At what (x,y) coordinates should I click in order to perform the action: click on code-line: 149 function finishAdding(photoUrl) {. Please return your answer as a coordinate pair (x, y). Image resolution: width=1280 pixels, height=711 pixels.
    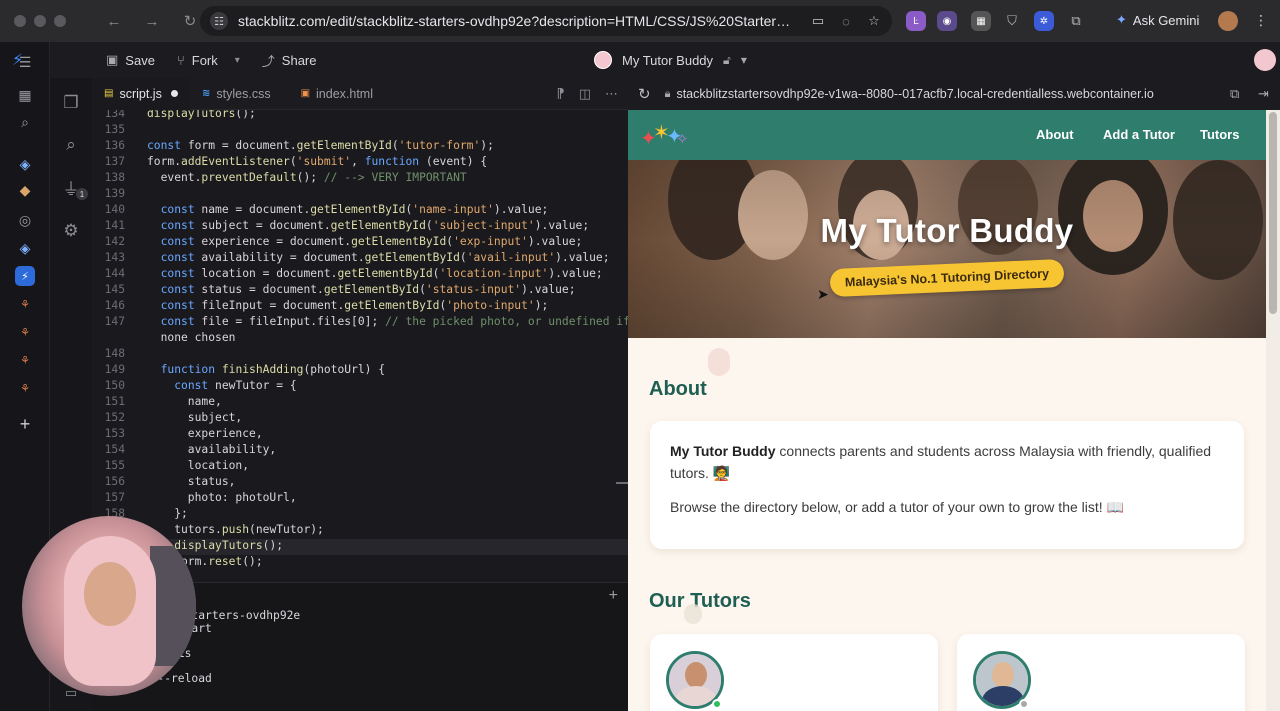
    Looking at the image, I should click on (360, 371).